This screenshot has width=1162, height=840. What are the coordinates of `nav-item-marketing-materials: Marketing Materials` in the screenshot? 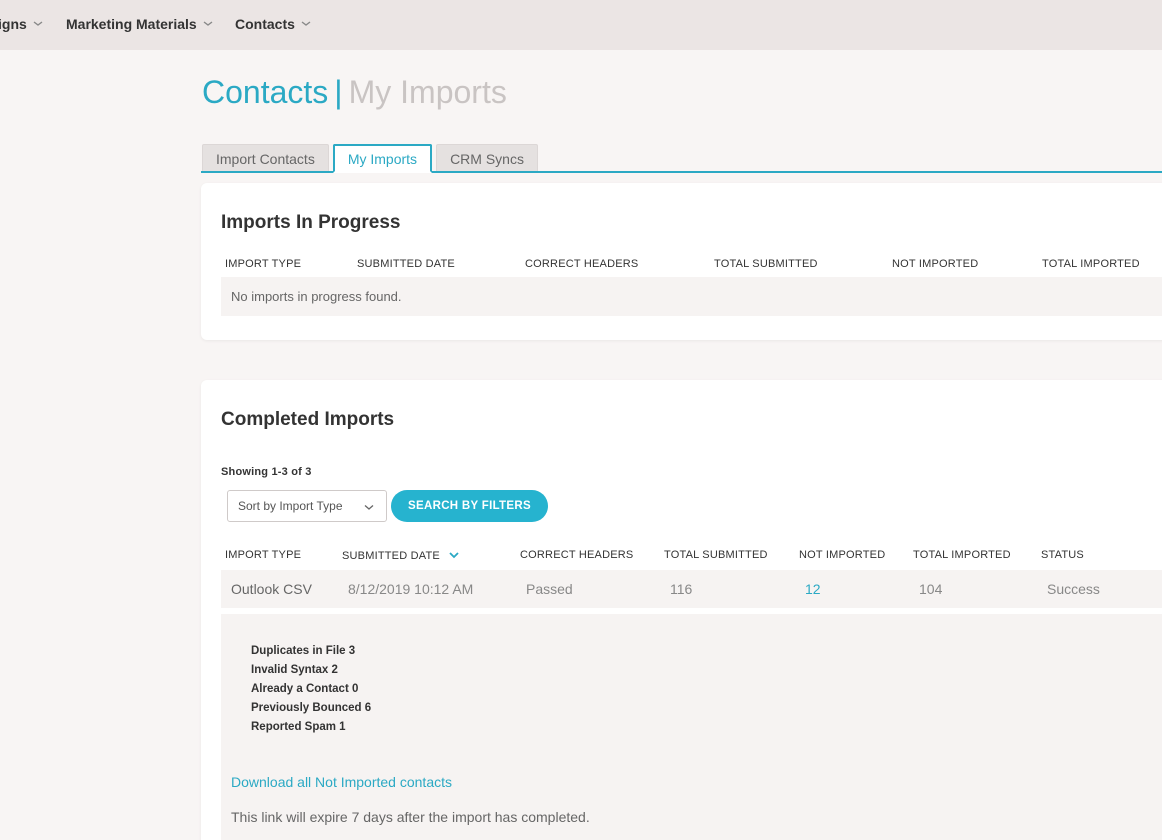 It's located at (139, 24).